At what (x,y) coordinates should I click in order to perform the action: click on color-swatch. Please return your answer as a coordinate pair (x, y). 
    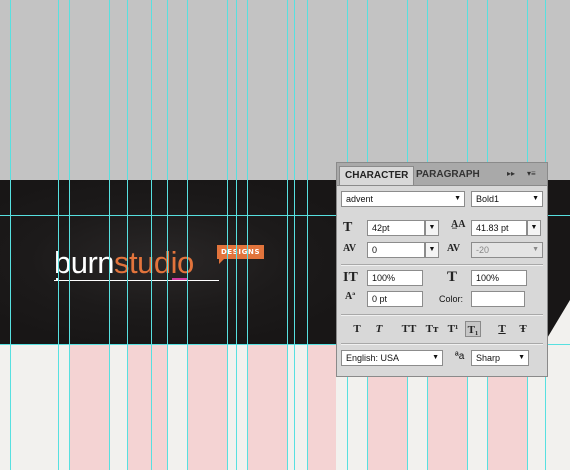
    Looking at the image, I should click on (498, 299).